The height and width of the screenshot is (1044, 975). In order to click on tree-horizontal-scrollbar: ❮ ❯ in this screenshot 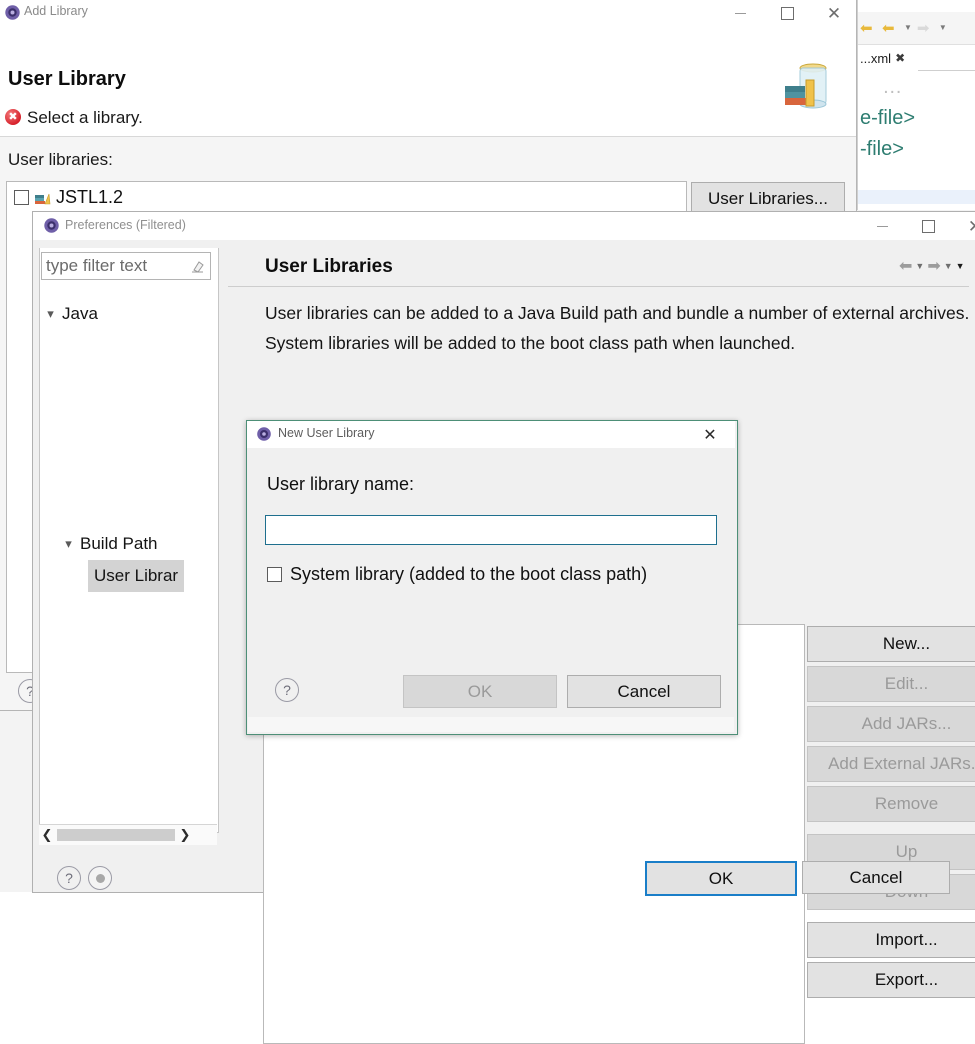, I will do `click(128, 834)`.